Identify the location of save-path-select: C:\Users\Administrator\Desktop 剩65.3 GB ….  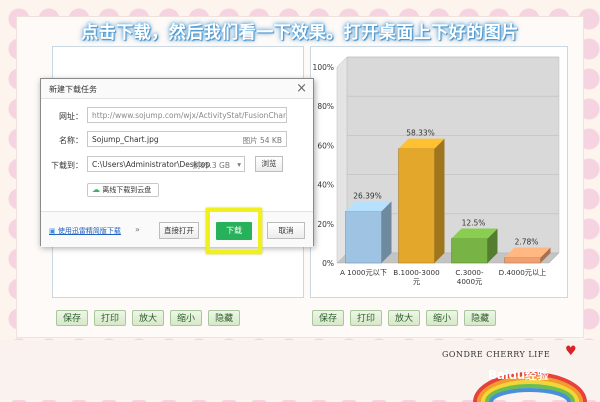
(166, 164).